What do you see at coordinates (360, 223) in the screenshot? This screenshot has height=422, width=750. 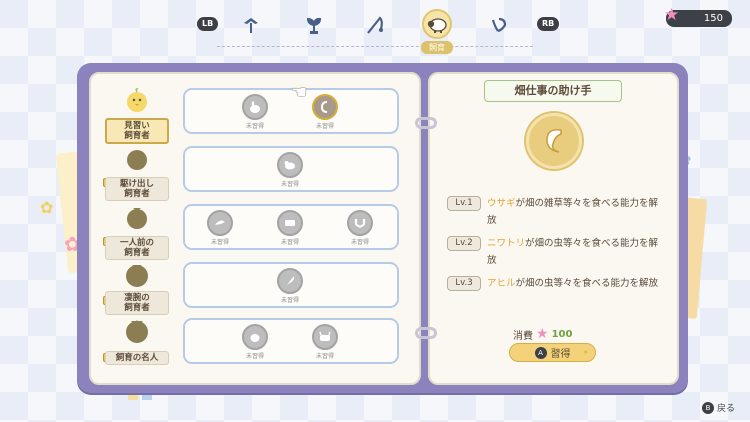 I see `magnet-icon` at bounding box center [360, 223].